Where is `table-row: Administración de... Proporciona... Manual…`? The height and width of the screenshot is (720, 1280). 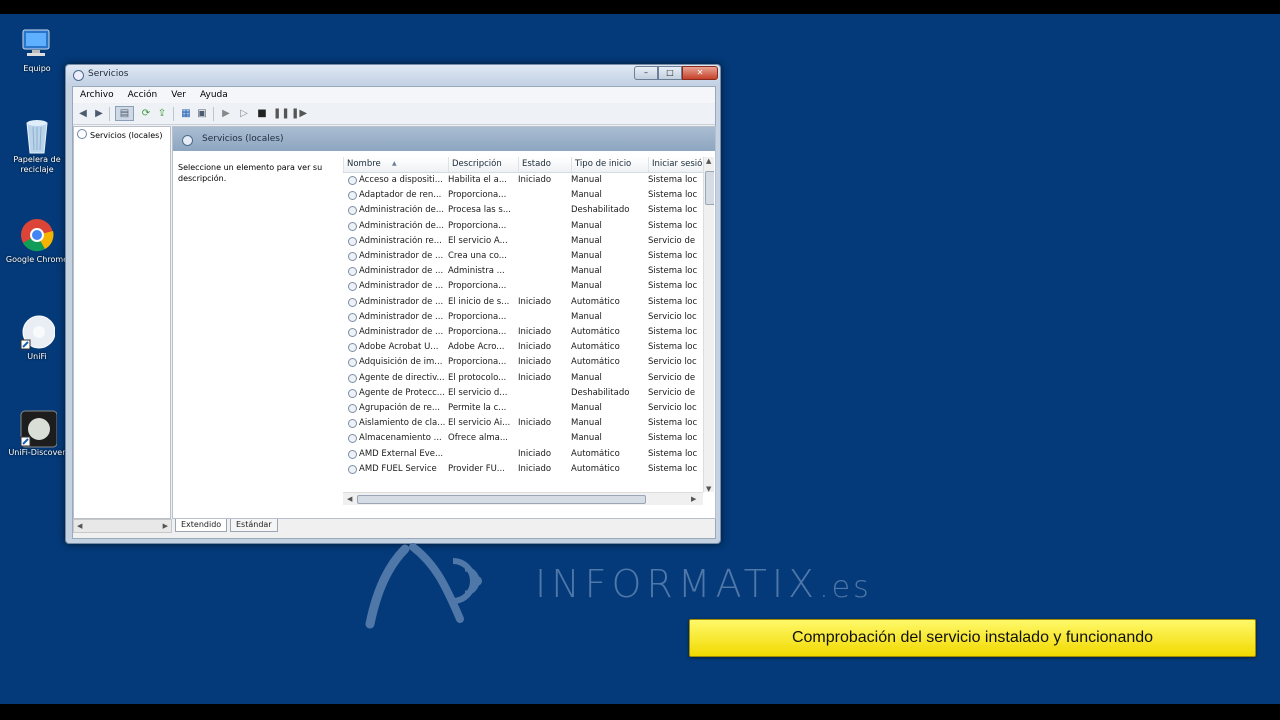
table-row: Administración de... Proporciona... Manual… is located at coordinates (523, 226).